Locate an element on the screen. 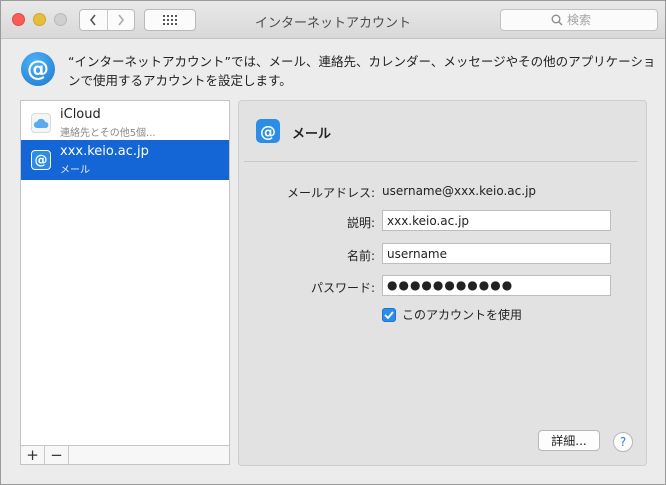  minimize-window-button is located at coordinates (39, 19).